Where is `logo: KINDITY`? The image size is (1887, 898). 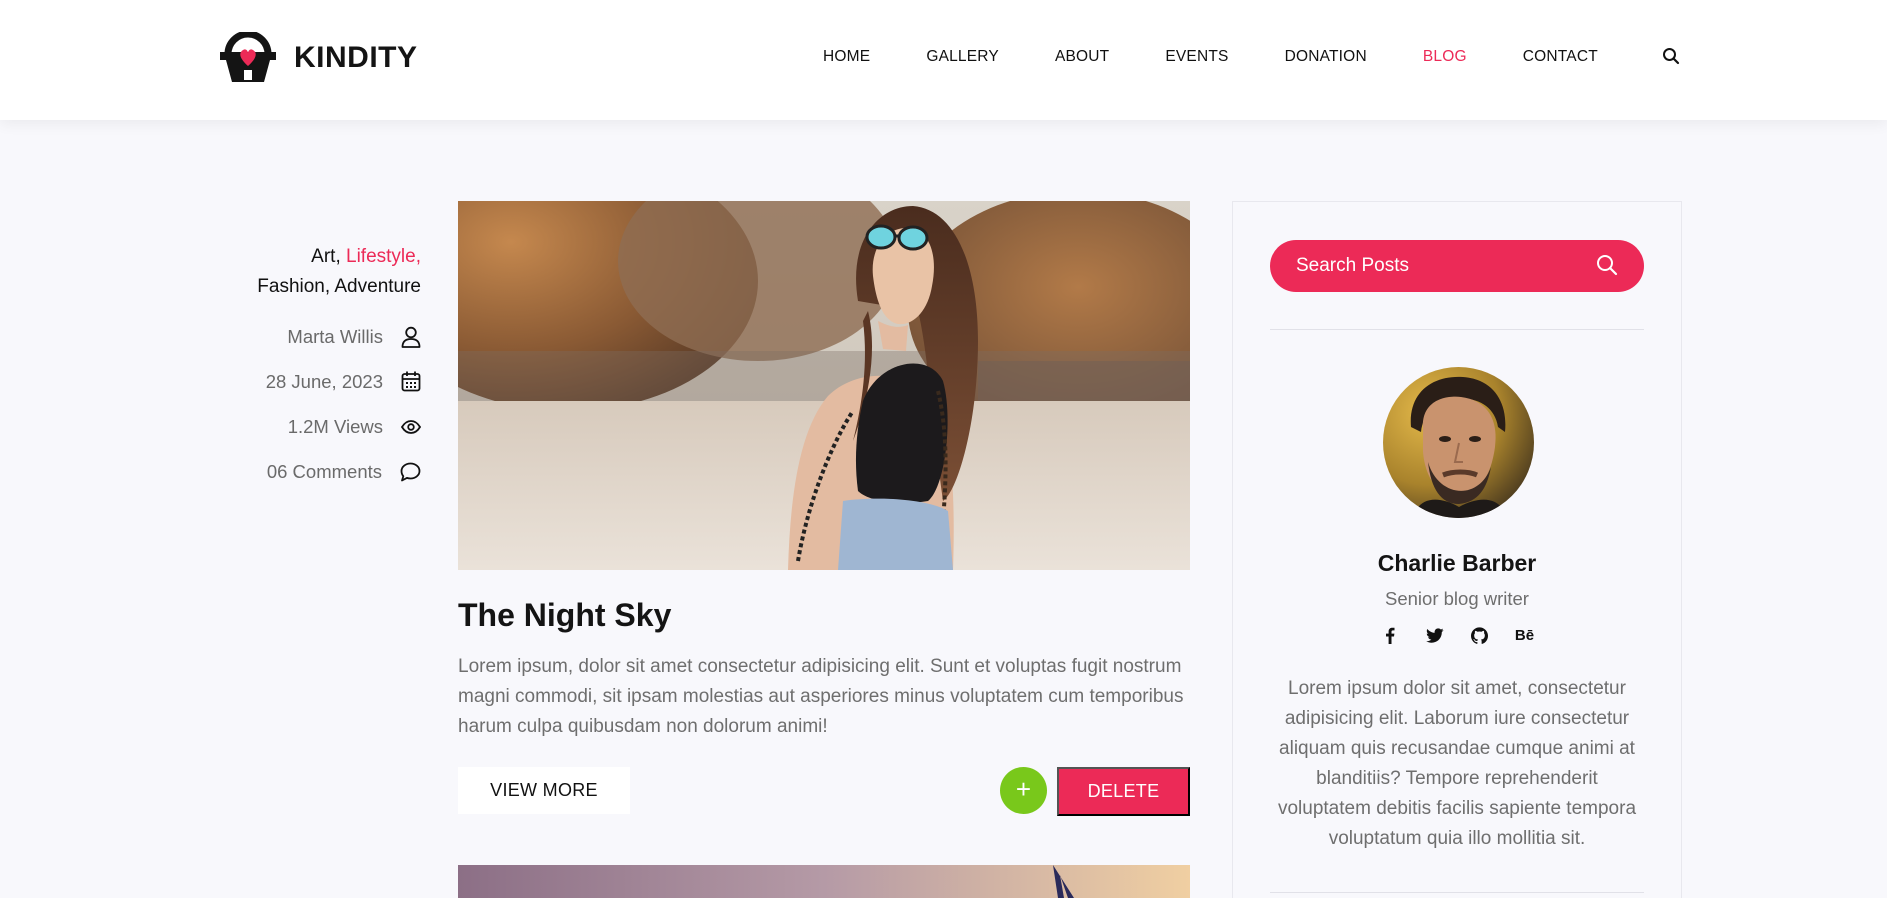 logo: KINDITY is located at coordinates (318, 58).